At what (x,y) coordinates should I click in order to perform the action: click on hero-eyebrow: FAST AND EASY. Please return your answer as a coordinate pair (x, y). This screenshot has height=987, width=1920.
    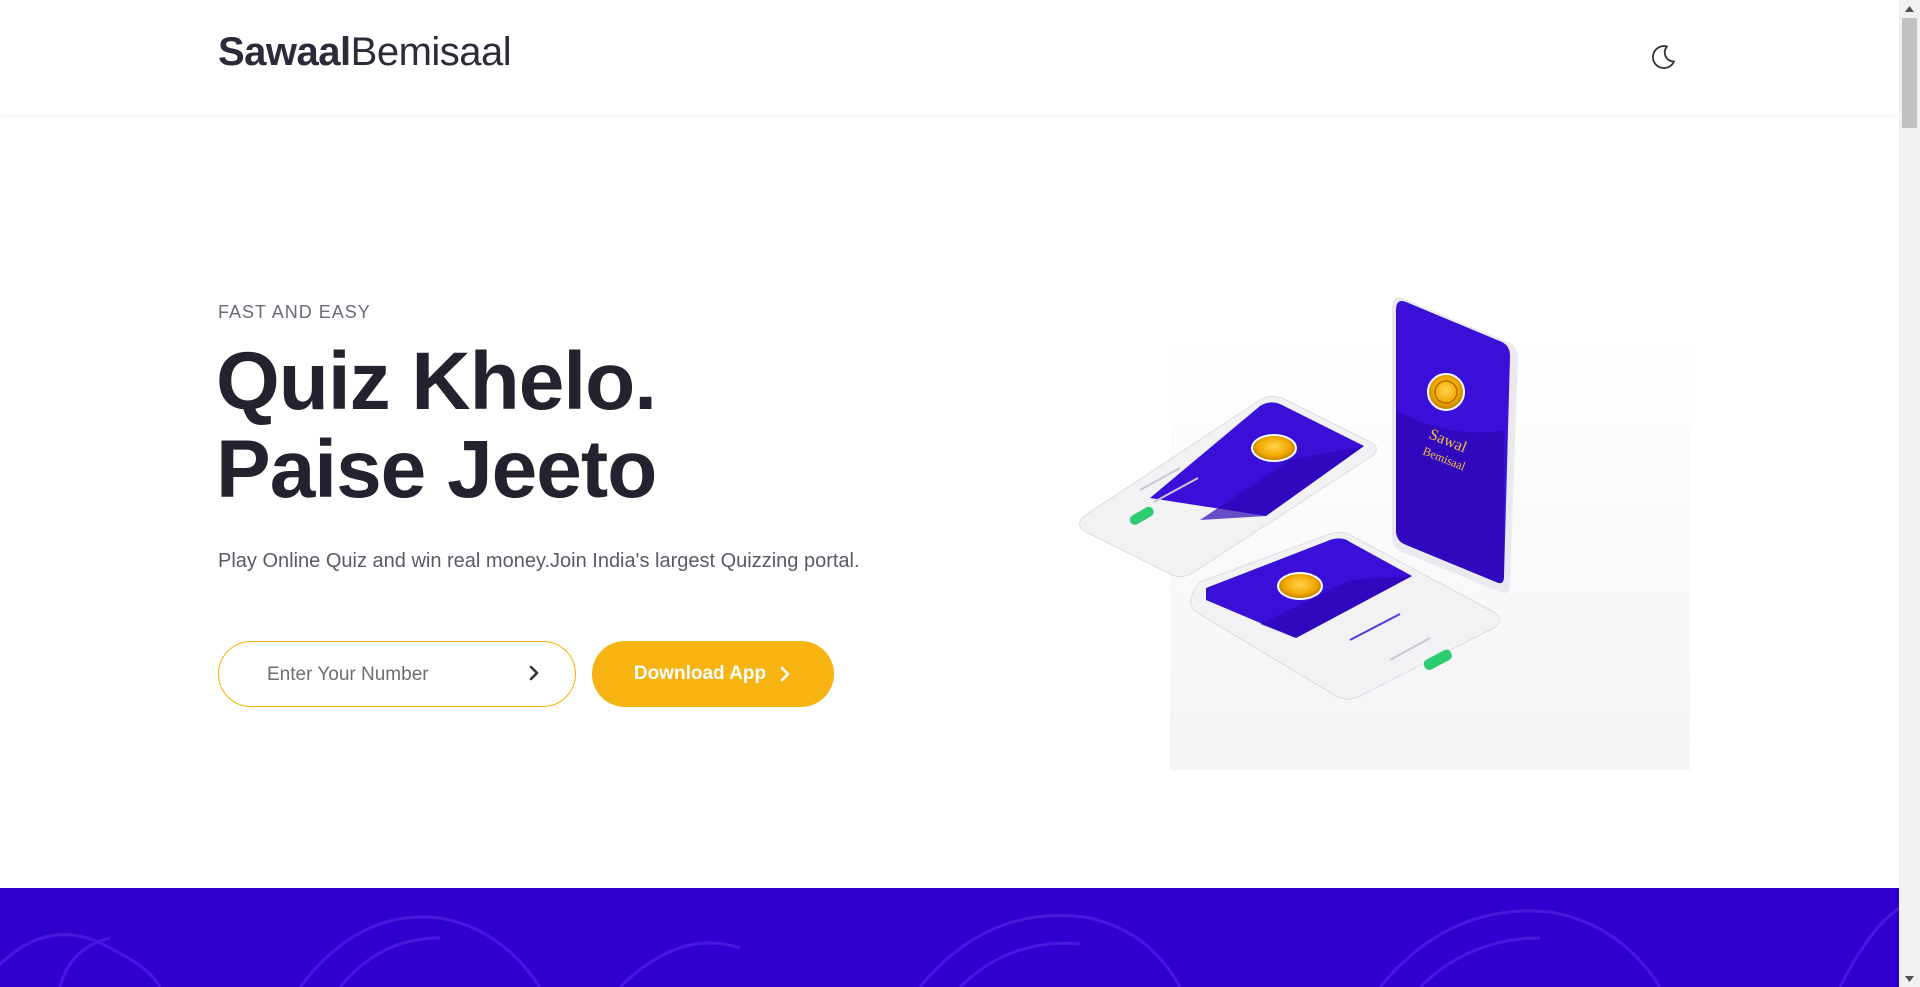
    Looking at the image, I should click on (294, 312).